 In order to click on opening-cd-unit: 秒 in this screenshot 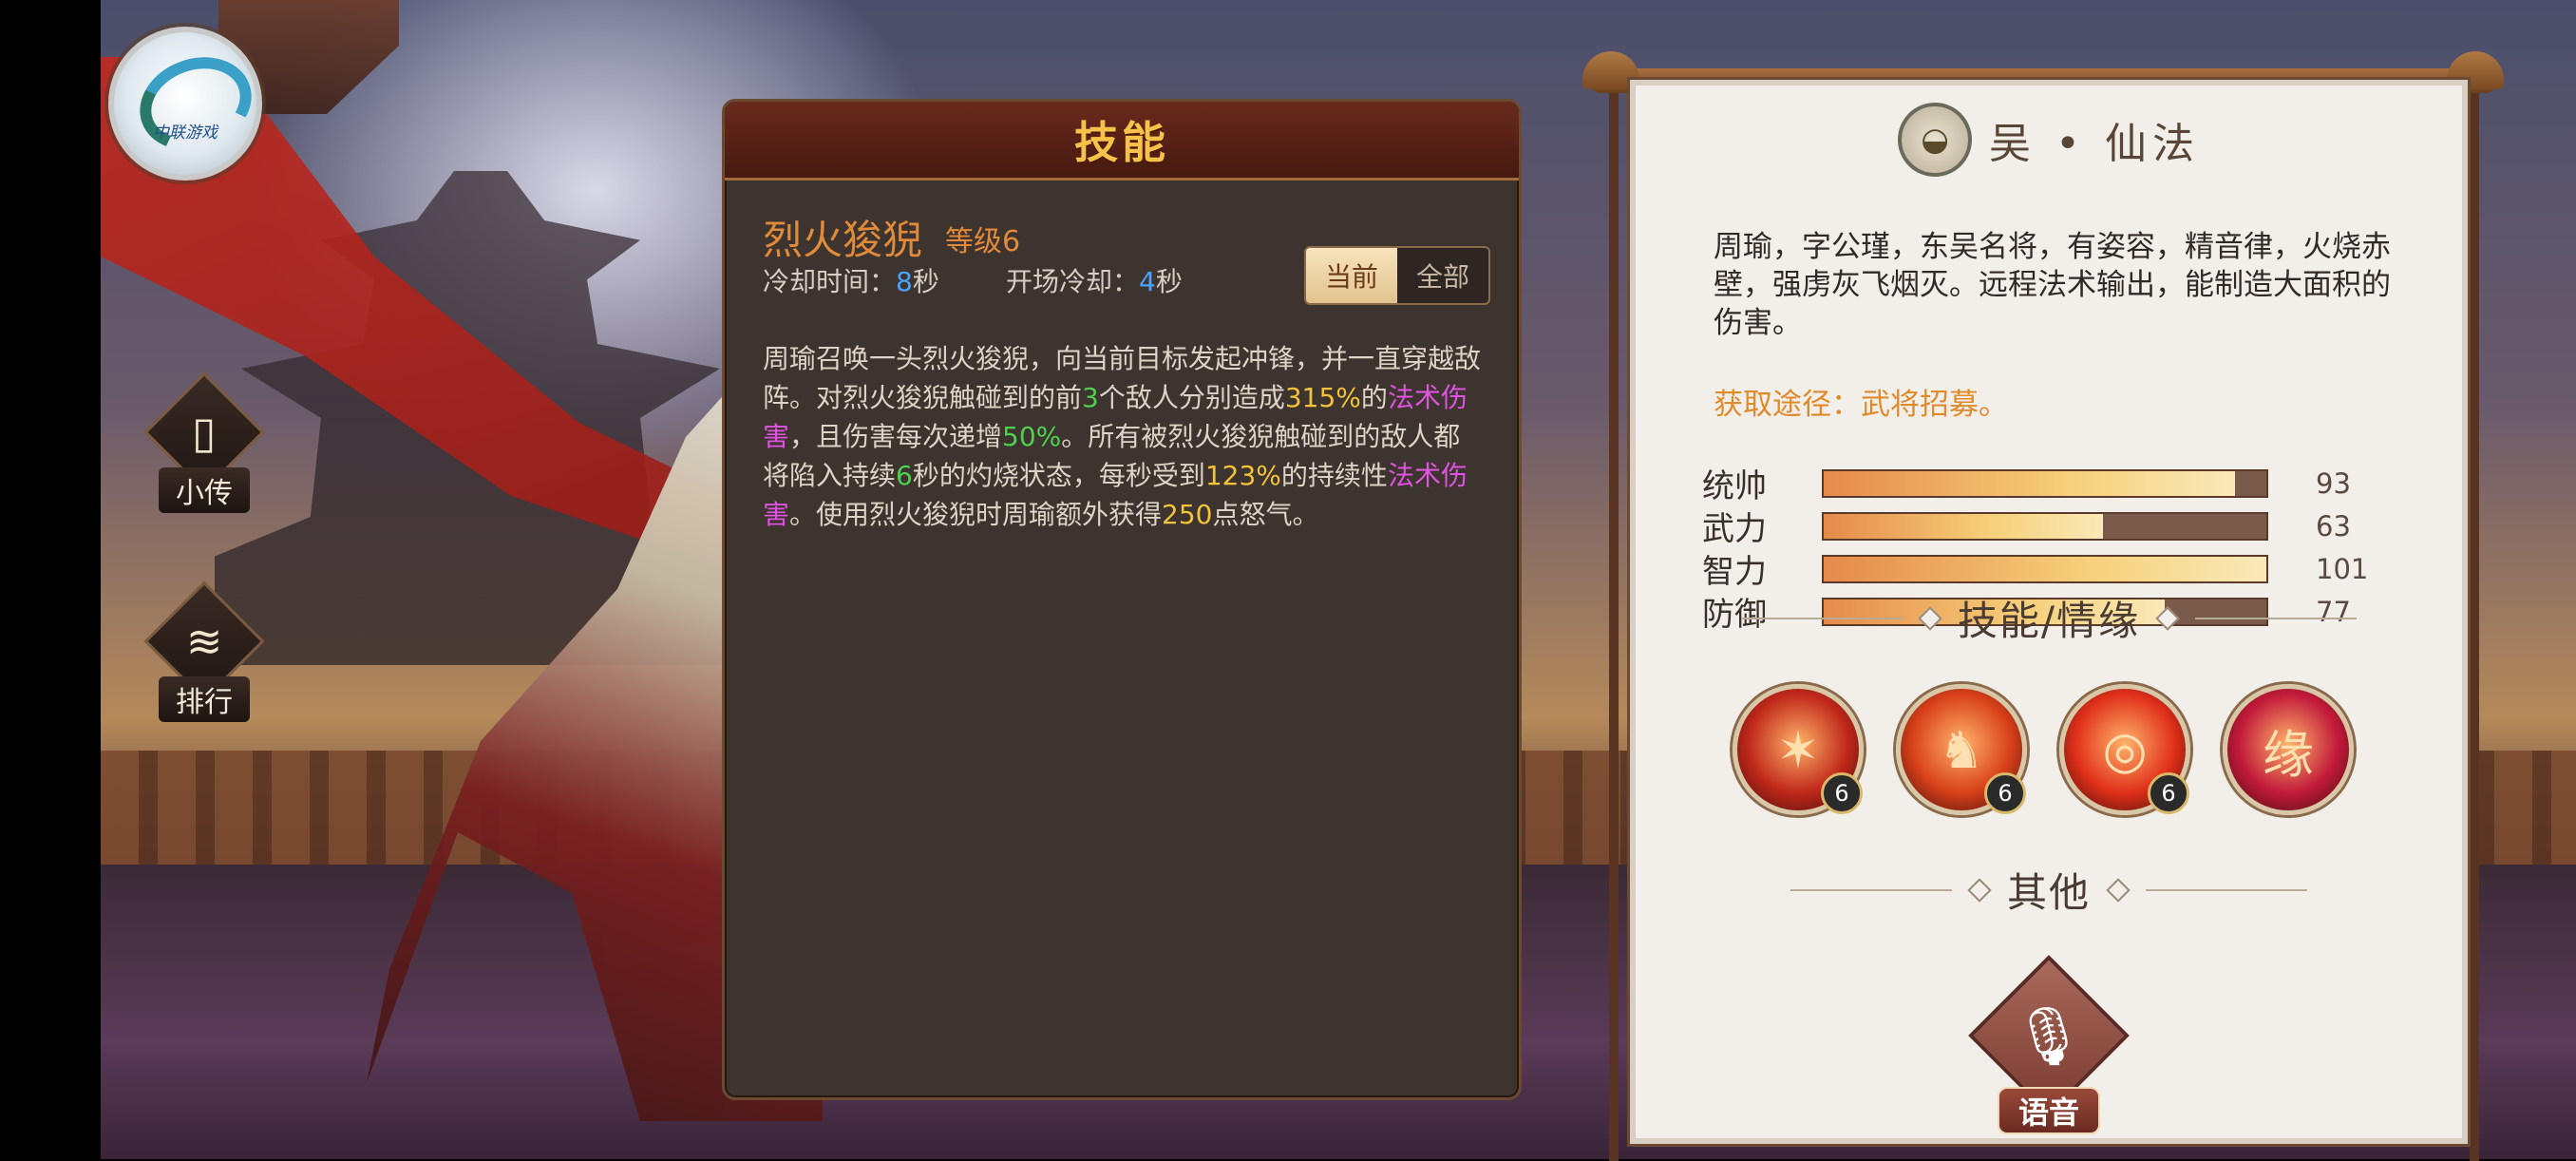, I will do `click(1169, 281)`.